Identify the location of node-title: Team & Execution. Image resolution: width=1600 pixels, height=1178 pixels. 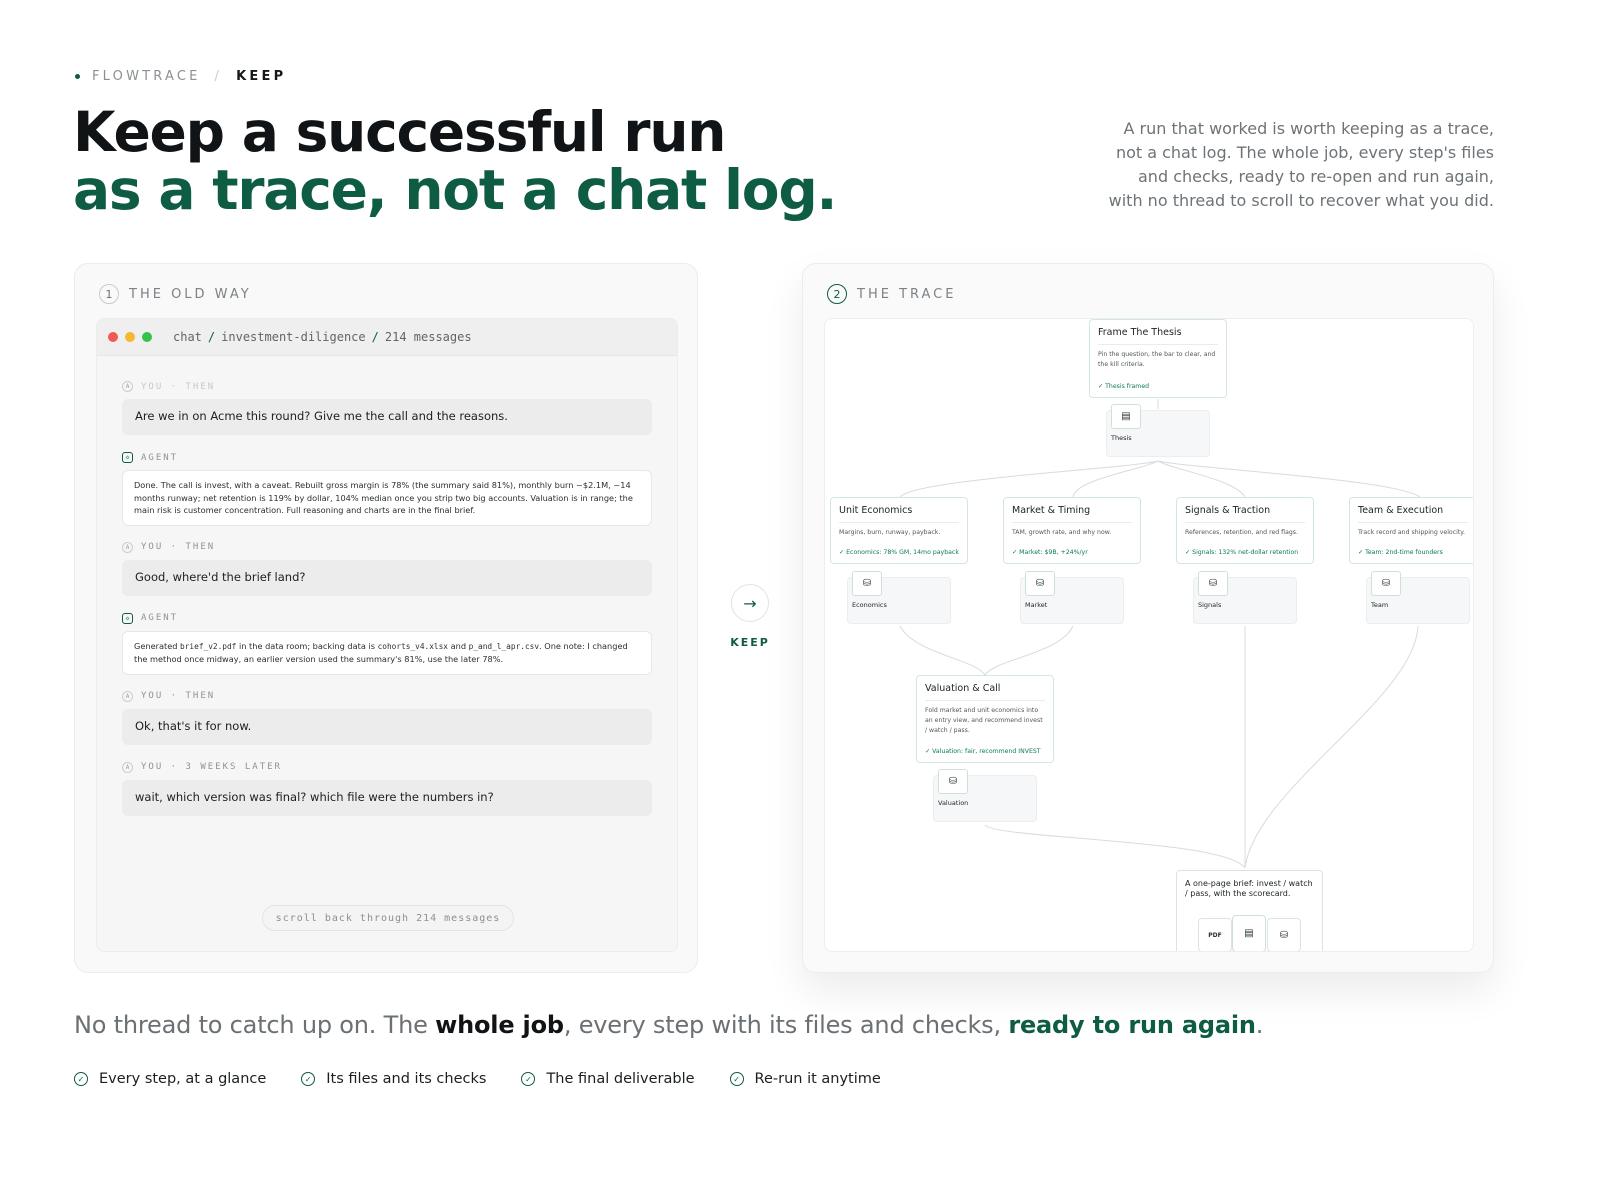
(1413, 514).